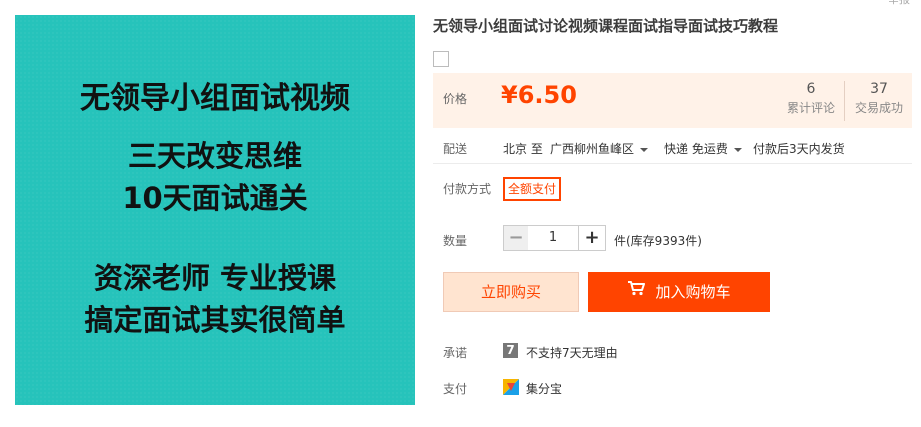 This screenshot has height=427, width=921. Describe the element at coordinates (467, 189) in the screenshot. I see `payment-label: 付款方式` at that location.